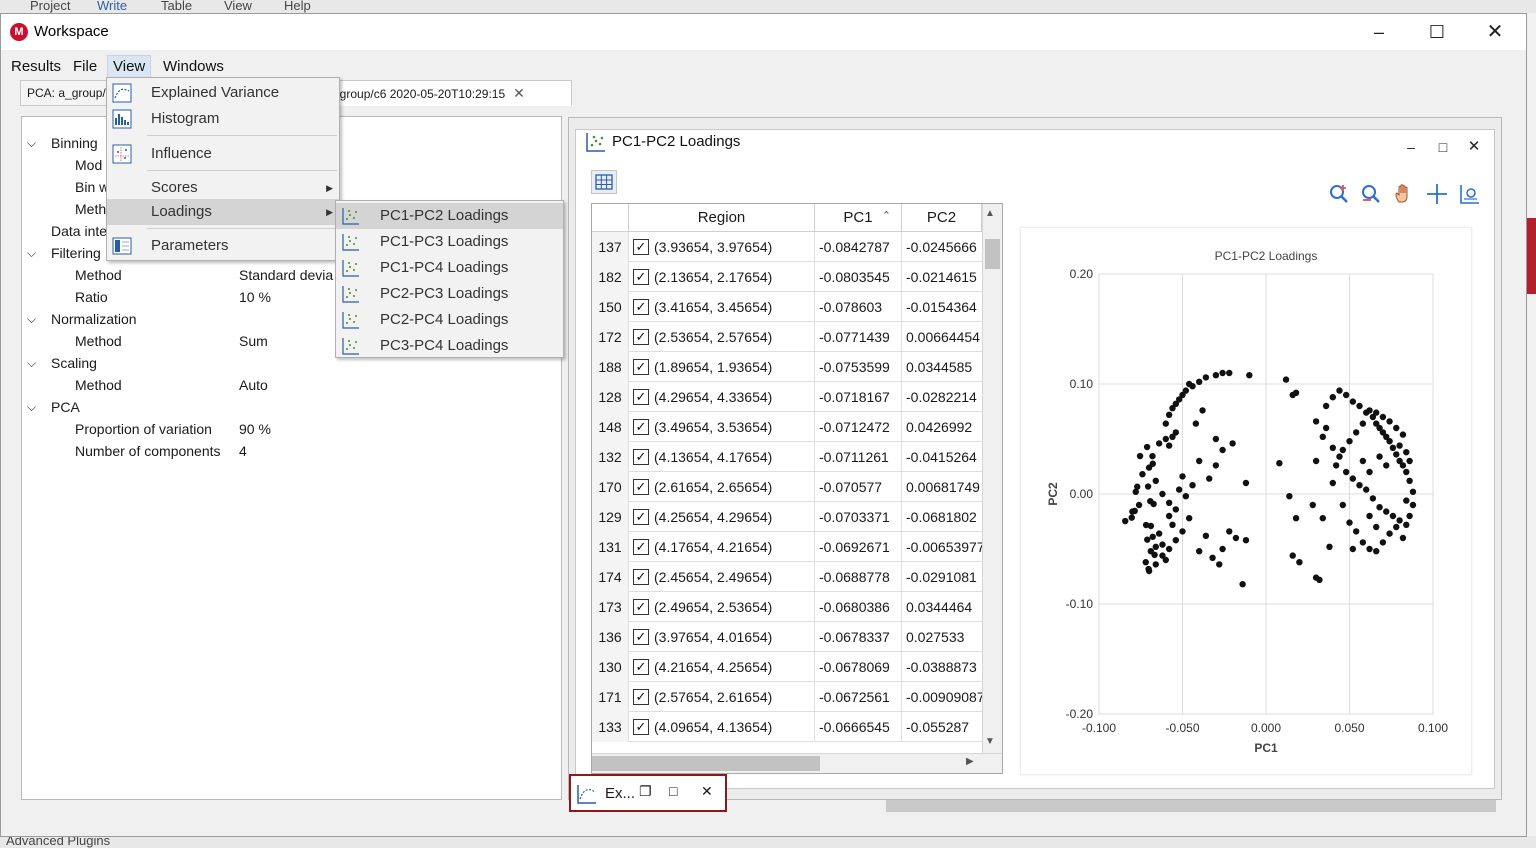  I want to click on pan-hand-icon, so click(1403, 194).